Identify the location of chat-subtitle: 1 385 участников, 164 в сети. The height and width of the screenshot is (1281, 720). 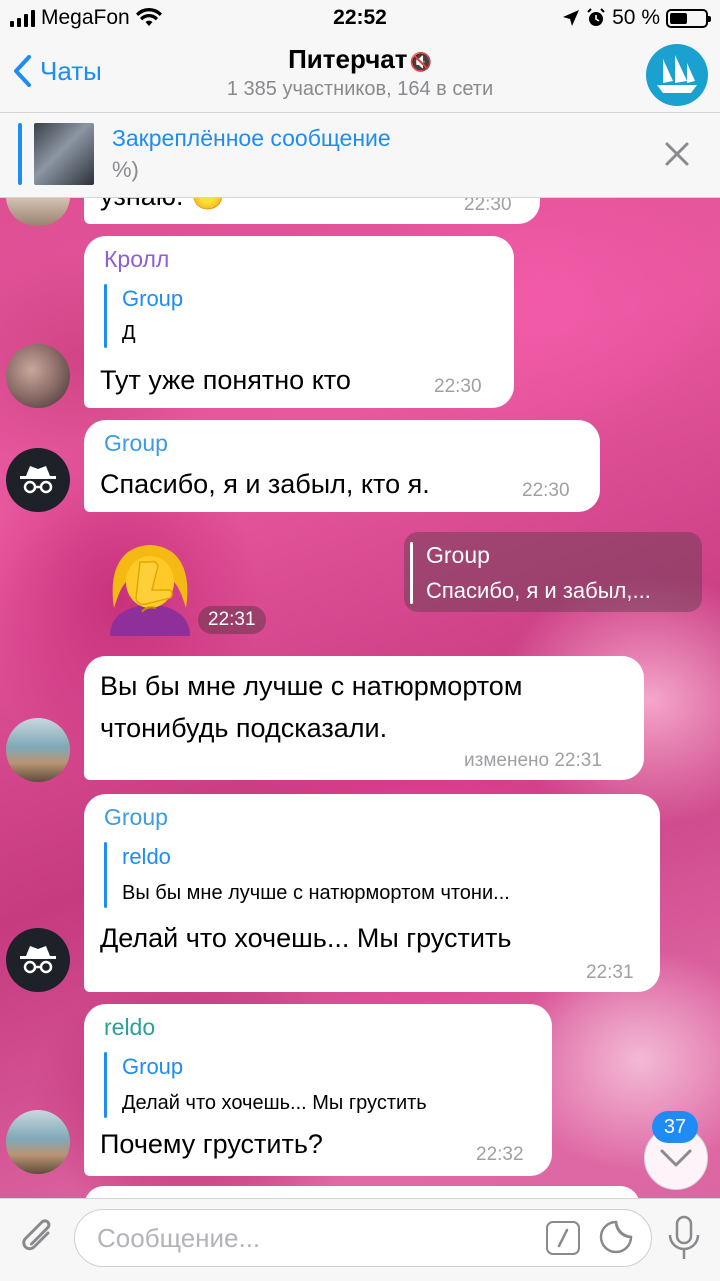
(360, 89).